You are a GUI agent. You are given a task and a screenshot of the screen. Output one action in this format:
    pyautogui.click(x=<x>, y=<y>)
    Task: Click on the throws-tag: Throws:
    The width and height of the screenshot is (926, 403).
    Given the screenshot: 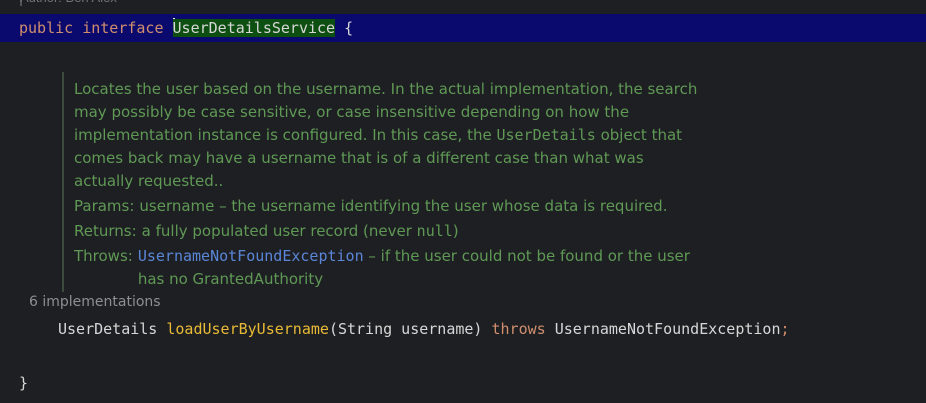 What is the action you would take?
    pyautogui.click(x=103, y=256)
    